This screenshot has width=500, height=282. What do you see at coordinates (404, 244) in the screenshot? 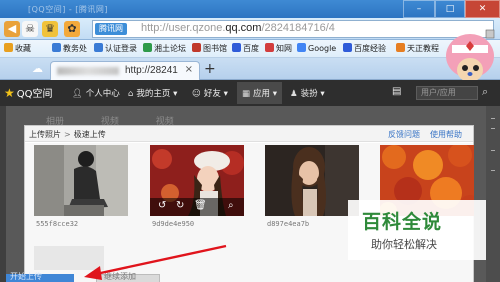
I see `watermark-subtitle: 助你轻松解决` at bounding box center [404, 244].